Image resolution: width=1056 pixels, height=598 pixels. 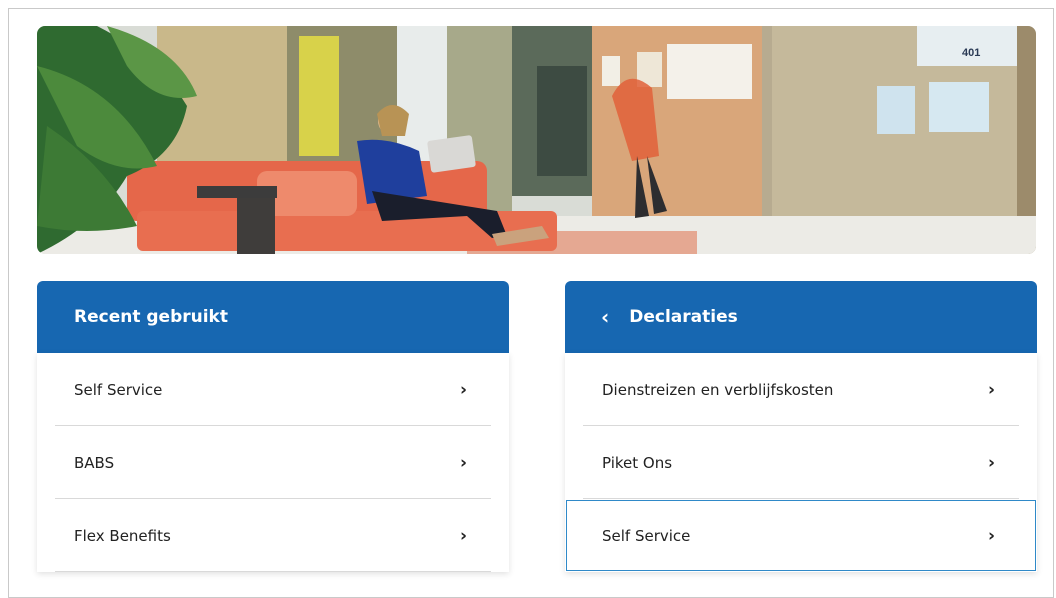 I want to click on declarations-item-piket-ons: Piket Ons ›, so click(x=801, y=462).